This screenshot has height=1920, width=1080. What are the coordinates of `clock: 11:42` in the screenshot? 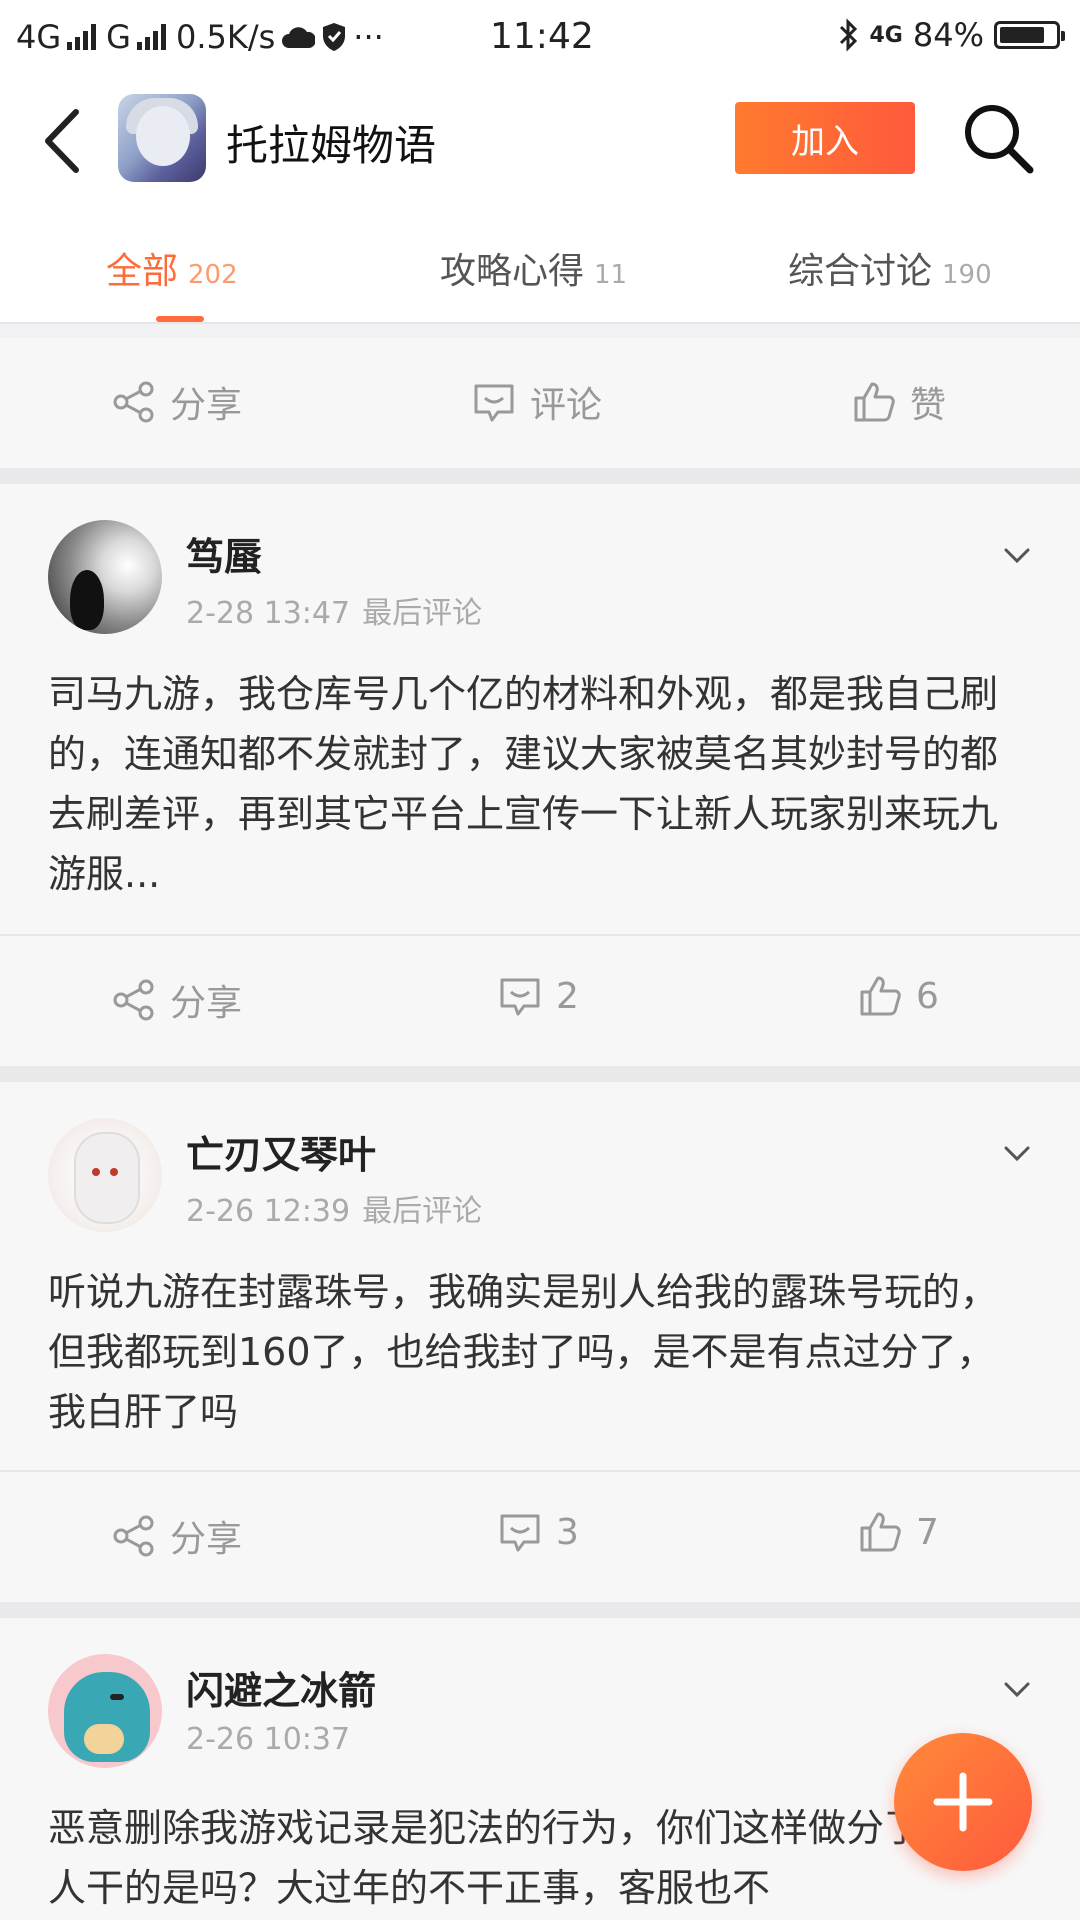 It's located at (542, 36).